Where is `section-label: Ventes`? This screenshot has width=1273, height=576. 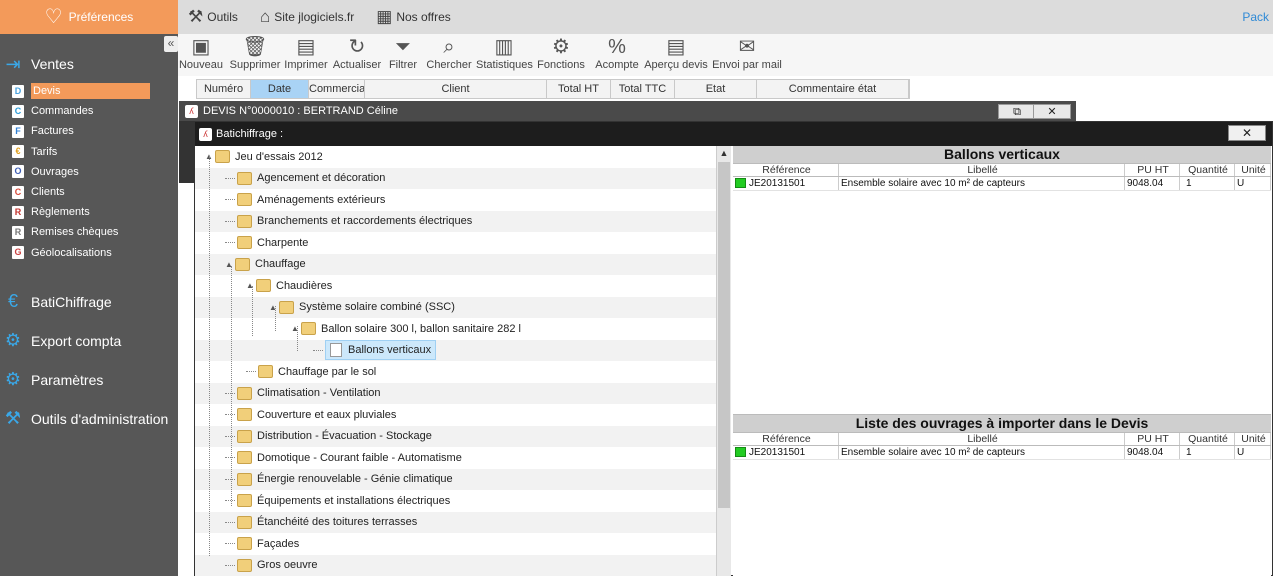
section-label: Ventes is located at coordinates (52, 64).